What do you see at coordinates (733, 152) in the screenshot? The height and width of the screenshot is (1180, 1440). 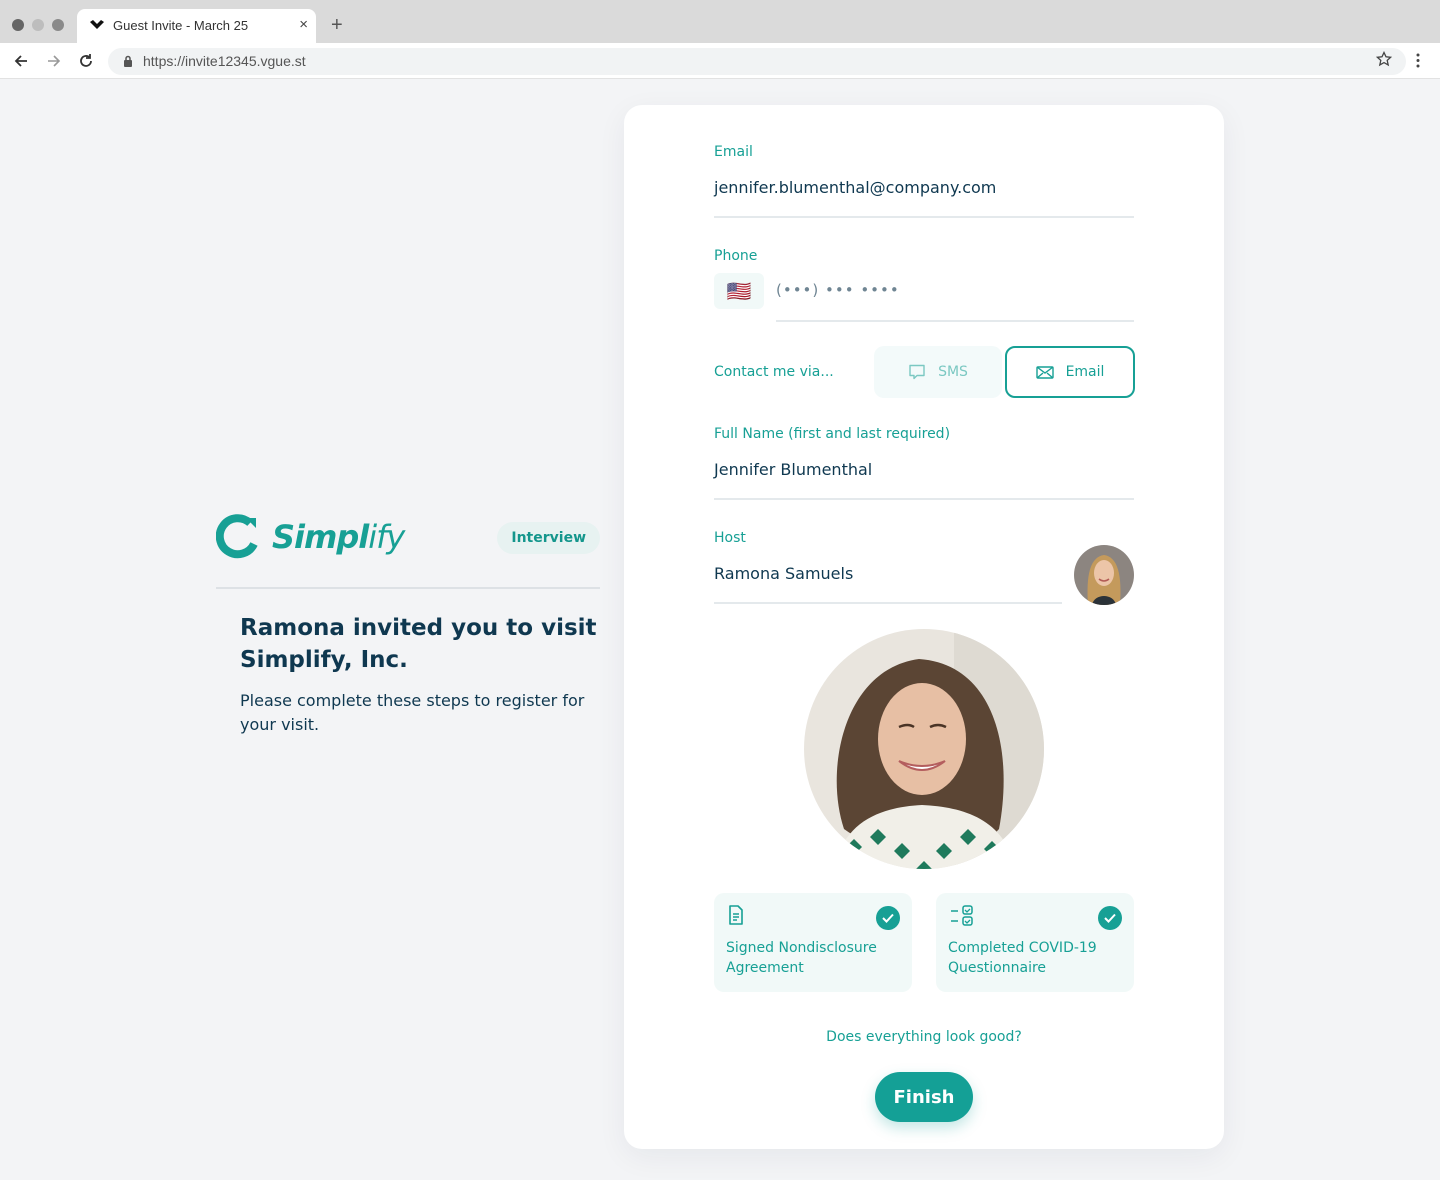 I see `email-label: Email` at bounding box center [733, 152].